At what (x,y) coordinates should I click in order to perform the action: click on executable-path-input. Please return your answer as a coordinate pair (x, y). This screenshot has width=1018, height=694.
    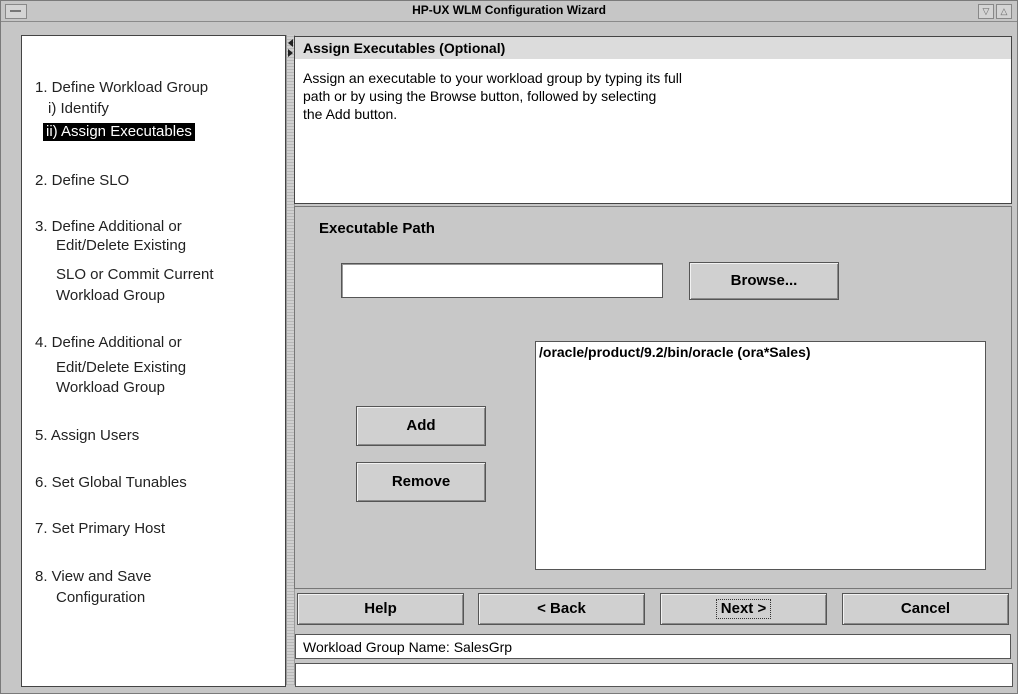
    Looking at the image, I should click on (502, 280).